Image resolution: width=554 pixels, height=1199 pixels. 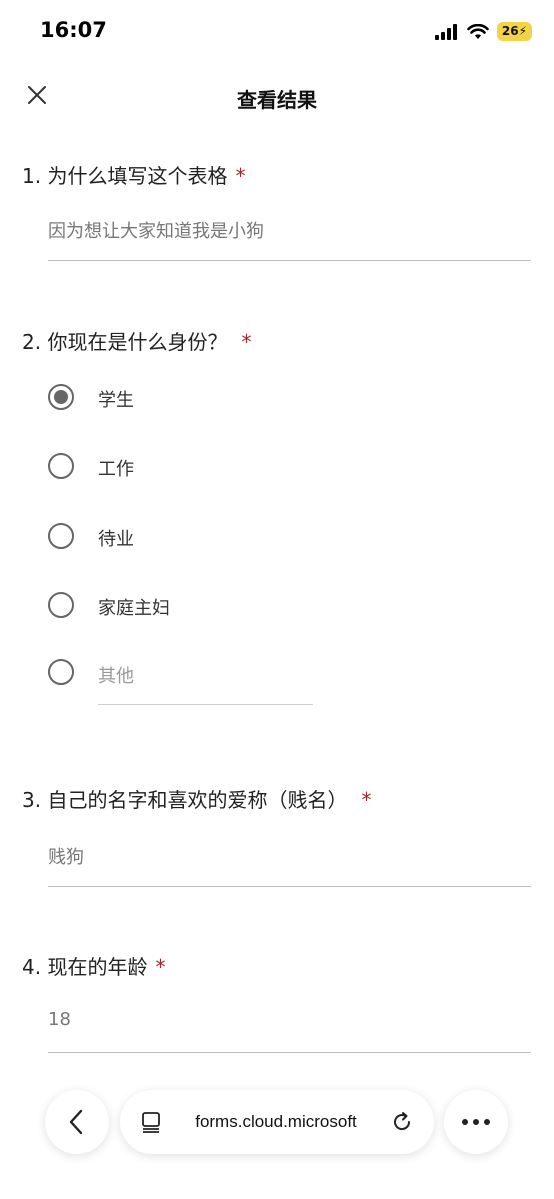 I want to click on question-1-title: 1. 为什么填写这个表格 *, so click(x=134, y=176).